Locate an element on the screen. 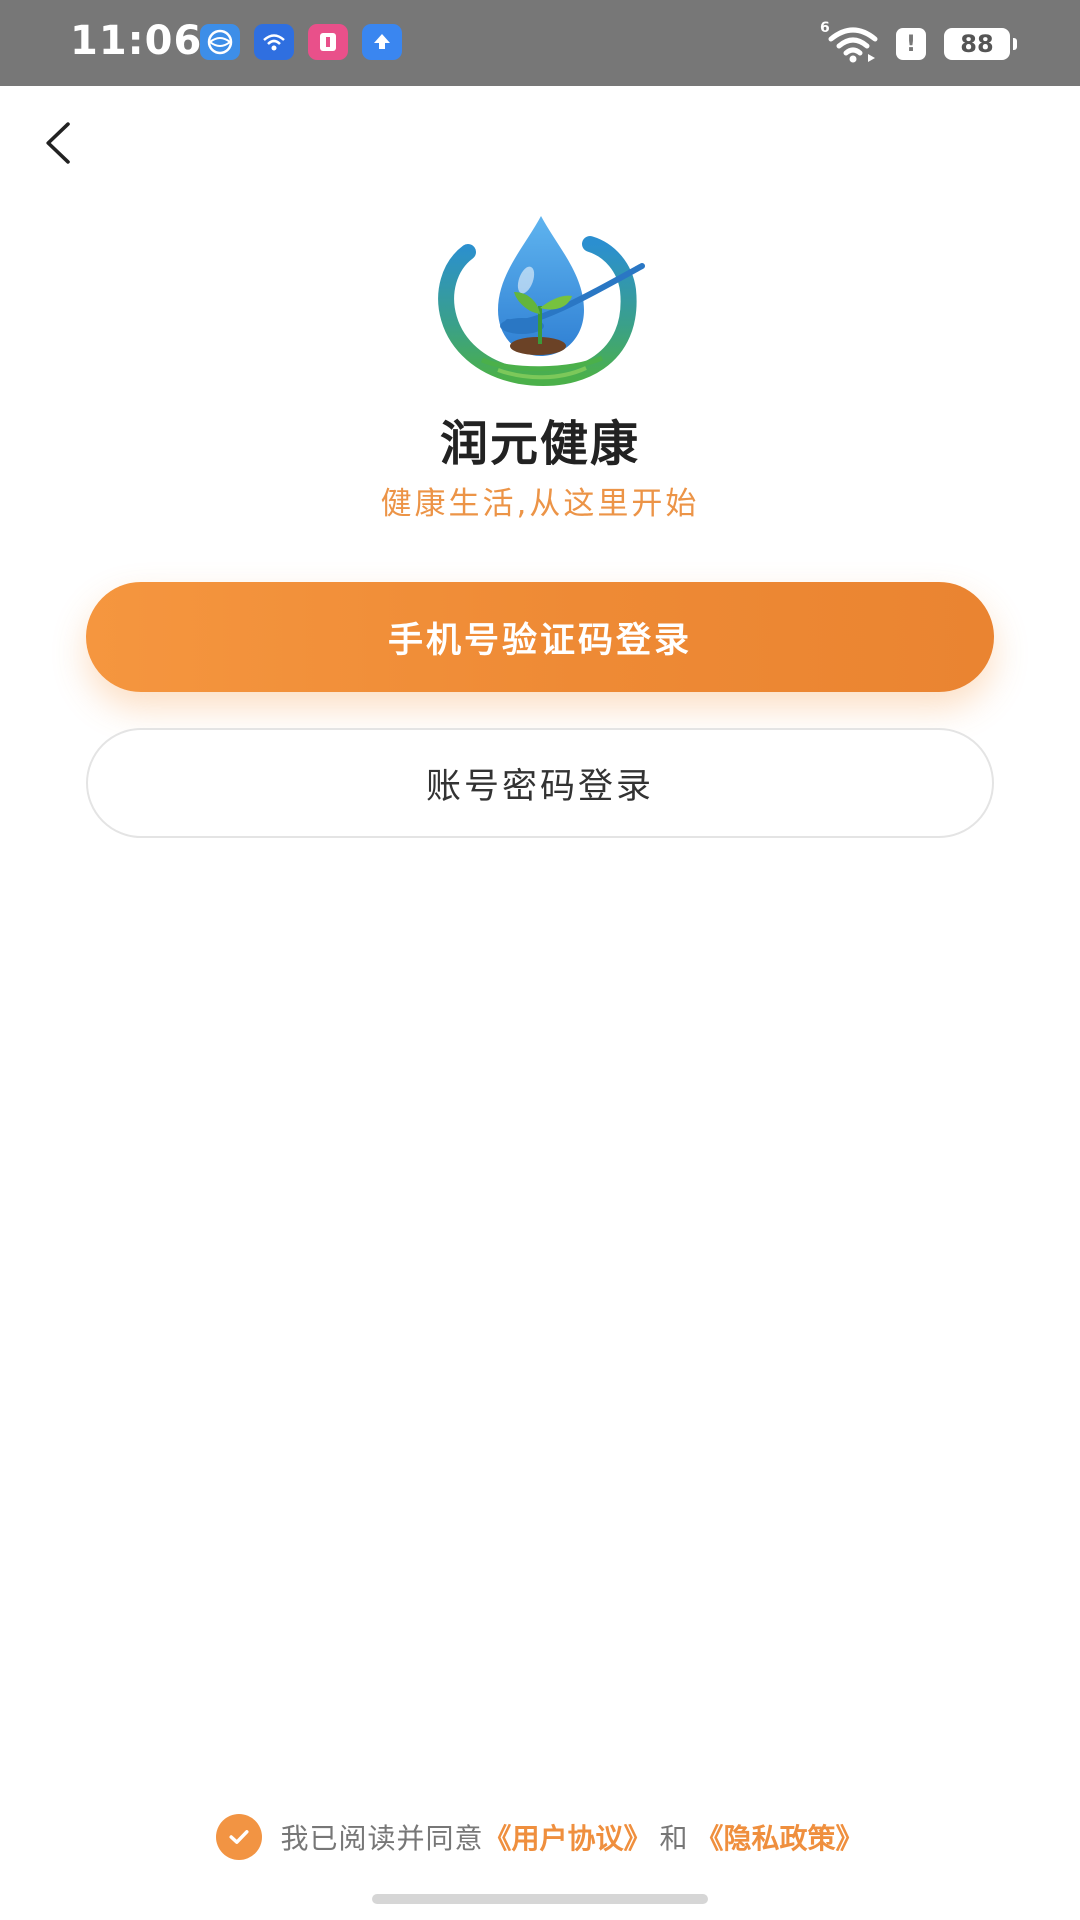 The image size is (1080, 1920). alert-icon: ! is located at coordinates (911, 44).